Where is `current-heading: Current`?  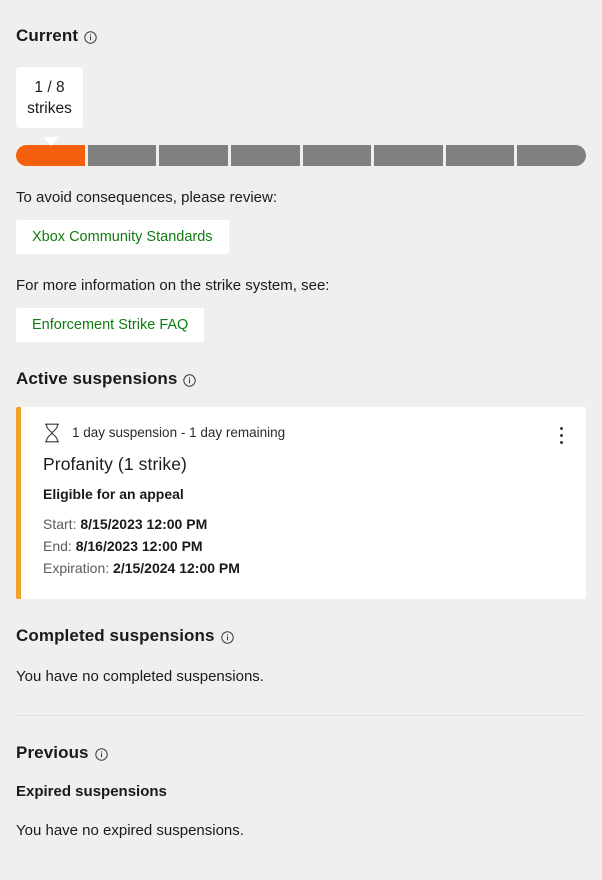
current-heading: Current is located at coordinates (301, 36).